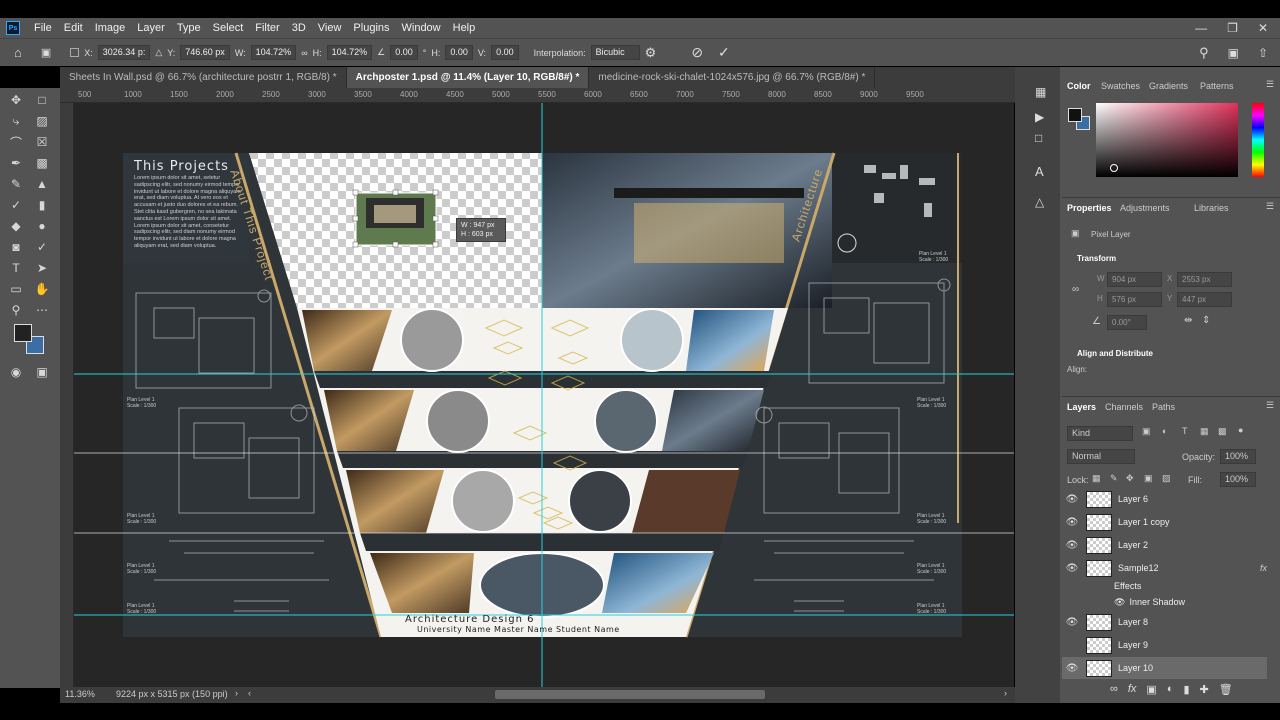 This screenshot has height=720, width=1280. What do you see at coordinates (1075, 115) in the screenshot?
I see `color-fg-swatch` at bounding box center [1075, 115].